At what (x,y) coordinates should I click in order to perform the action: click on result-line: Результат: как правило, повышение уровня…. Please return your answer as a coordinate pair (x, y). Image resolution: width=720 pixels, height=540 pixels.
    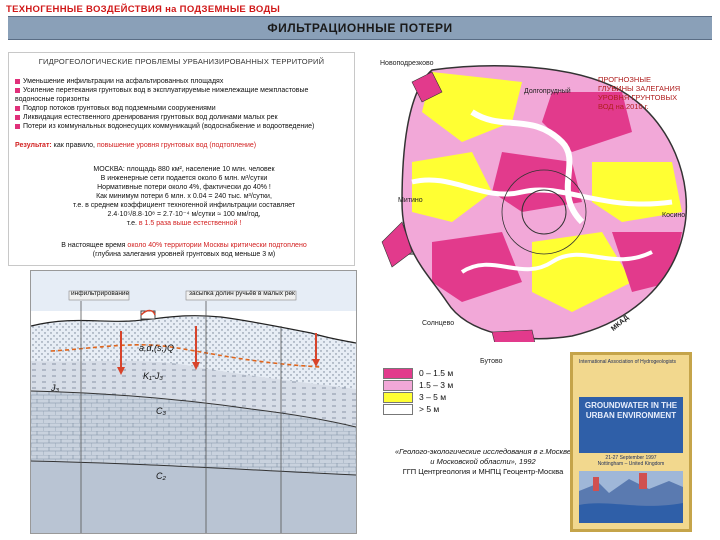
    Looking at the image, I should click on (182, 145).